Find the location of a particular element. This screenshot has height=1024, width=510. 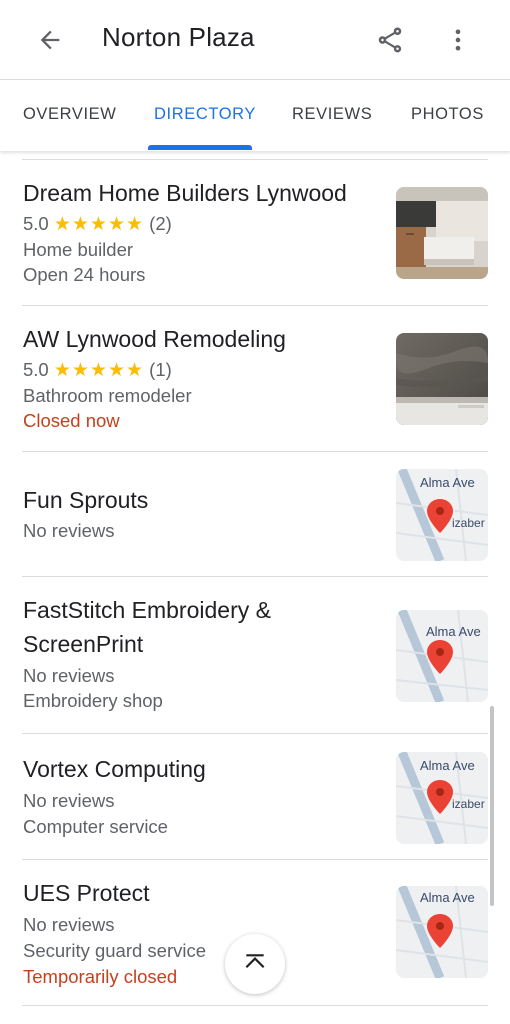

category-label: Bathroom remodeler is located at coordinates (107, 395).